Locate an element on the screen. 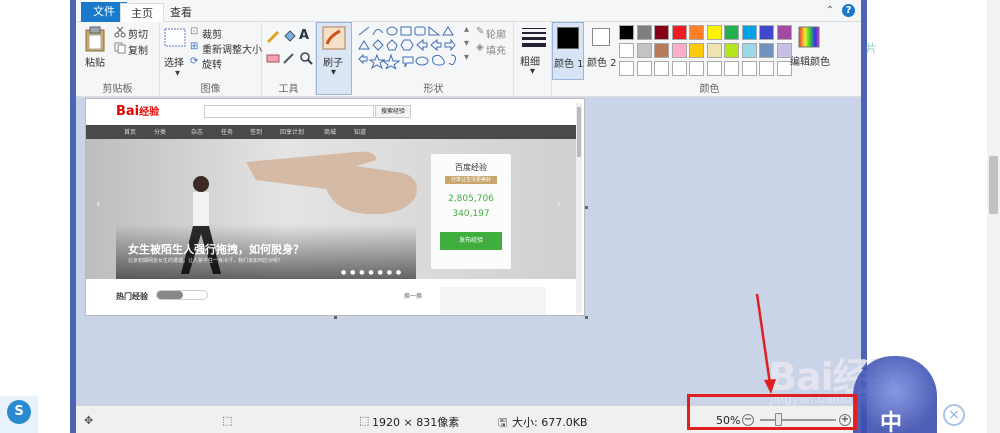 The width and height of the screenshot is (1000, 433). edit-colors-button: 编辑颜色 is located at coordinates (810, 60).